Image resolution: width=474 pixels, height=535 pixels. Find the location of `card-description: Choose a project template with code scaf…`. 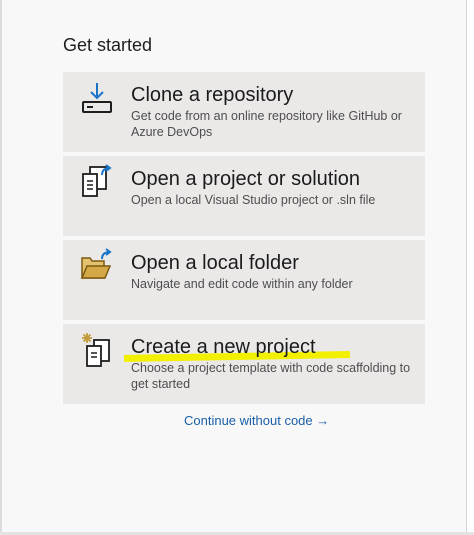

card-description: Choose a project template with code scaf… is located at coordinates (271, 376).